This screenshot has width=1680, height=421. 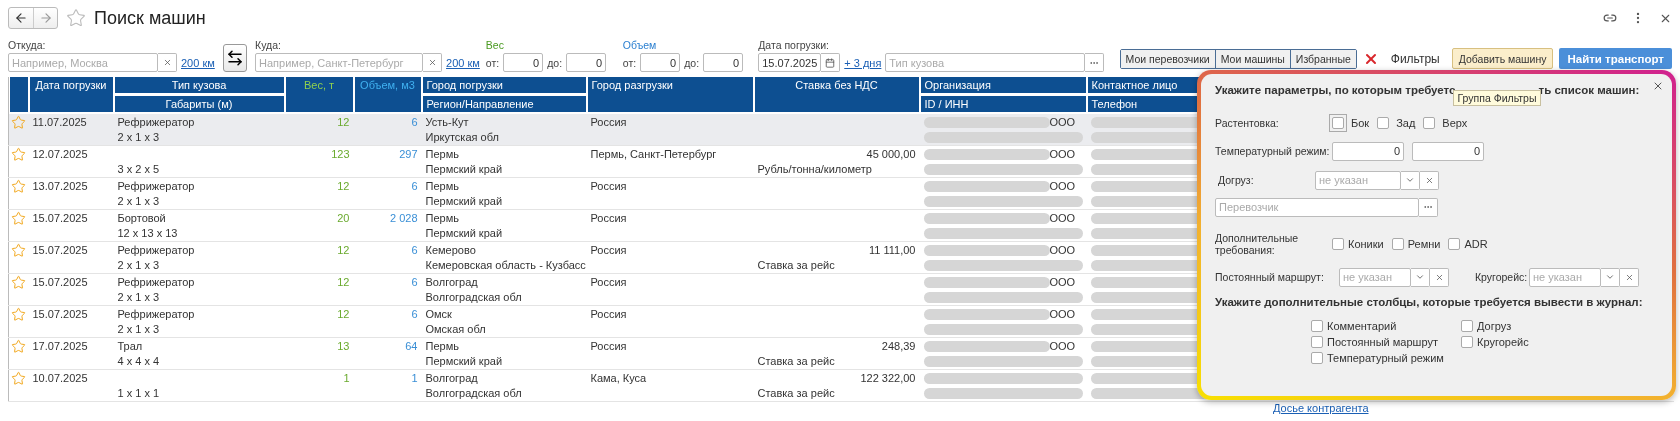 What do you see at coordinates (83, 62) in the screenshot?
I see `from-field: Например, Москва` at bounding box center [83, 62].